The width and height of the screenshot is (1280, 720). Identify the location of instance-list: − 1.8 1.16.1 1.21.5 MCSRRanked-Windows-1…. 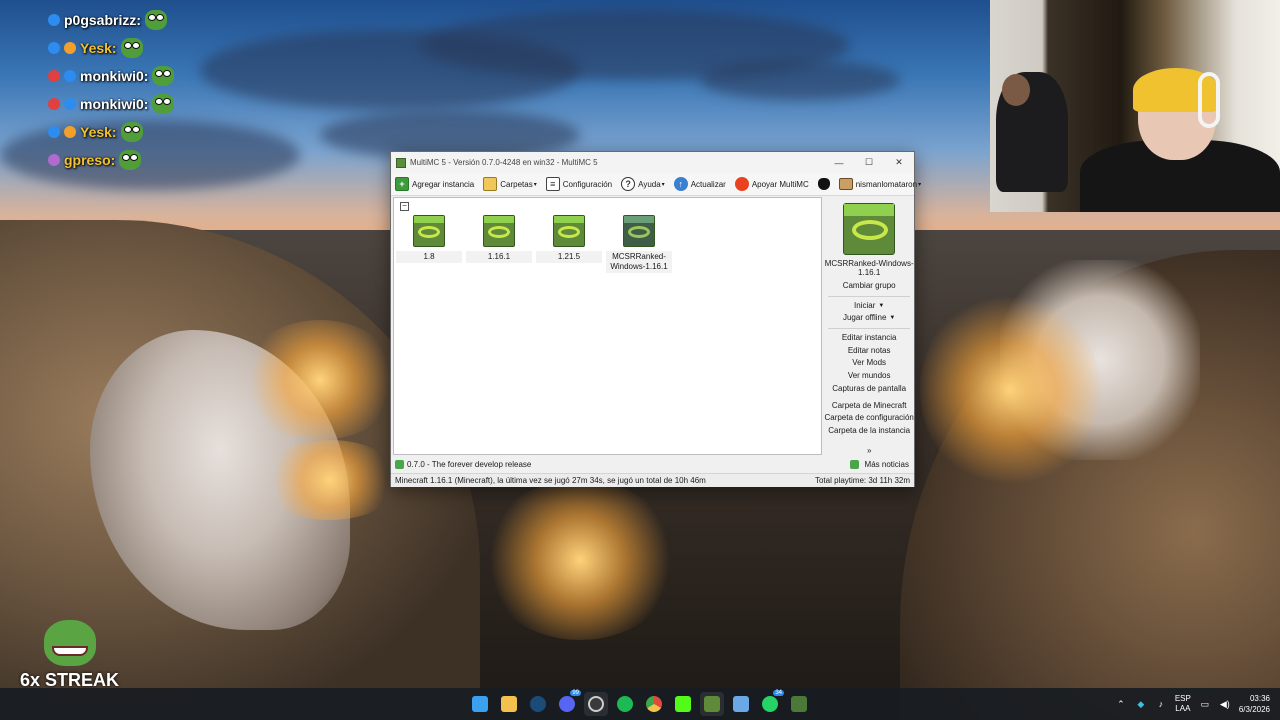
(608, 326).